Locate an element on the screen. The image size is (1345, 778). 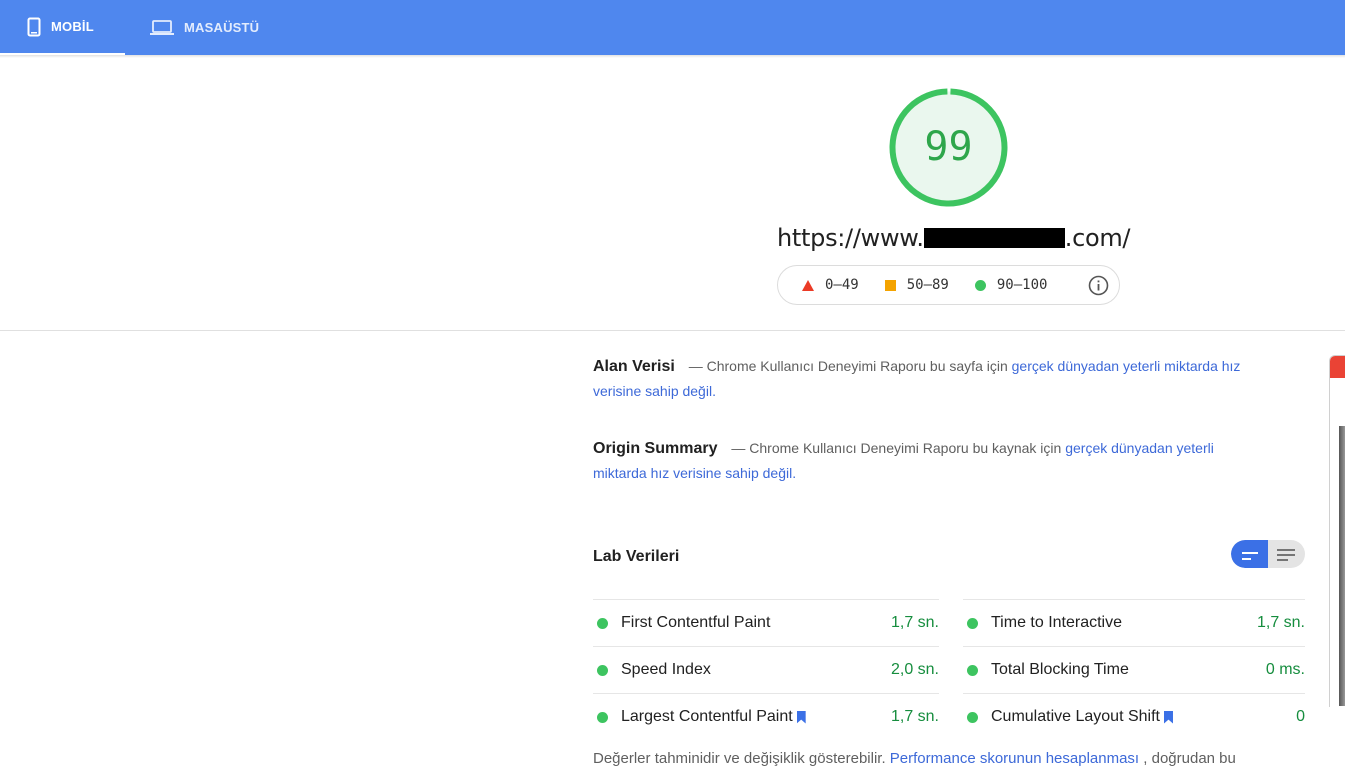
metric-value: 0 ms. is located at coordinates (1285, 669).